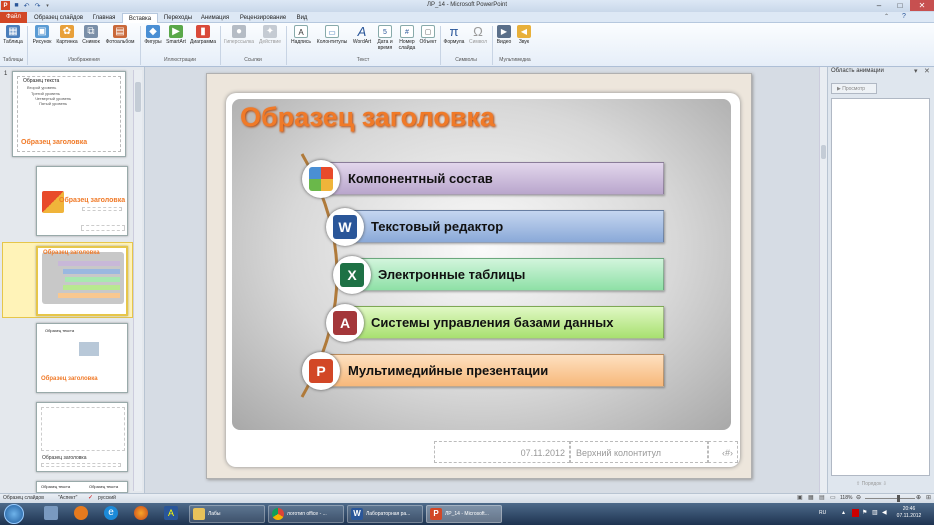 The height and width of the screenshot is (525, 934). I want to click on pane-close-icon: ✕, so click(927, 71).